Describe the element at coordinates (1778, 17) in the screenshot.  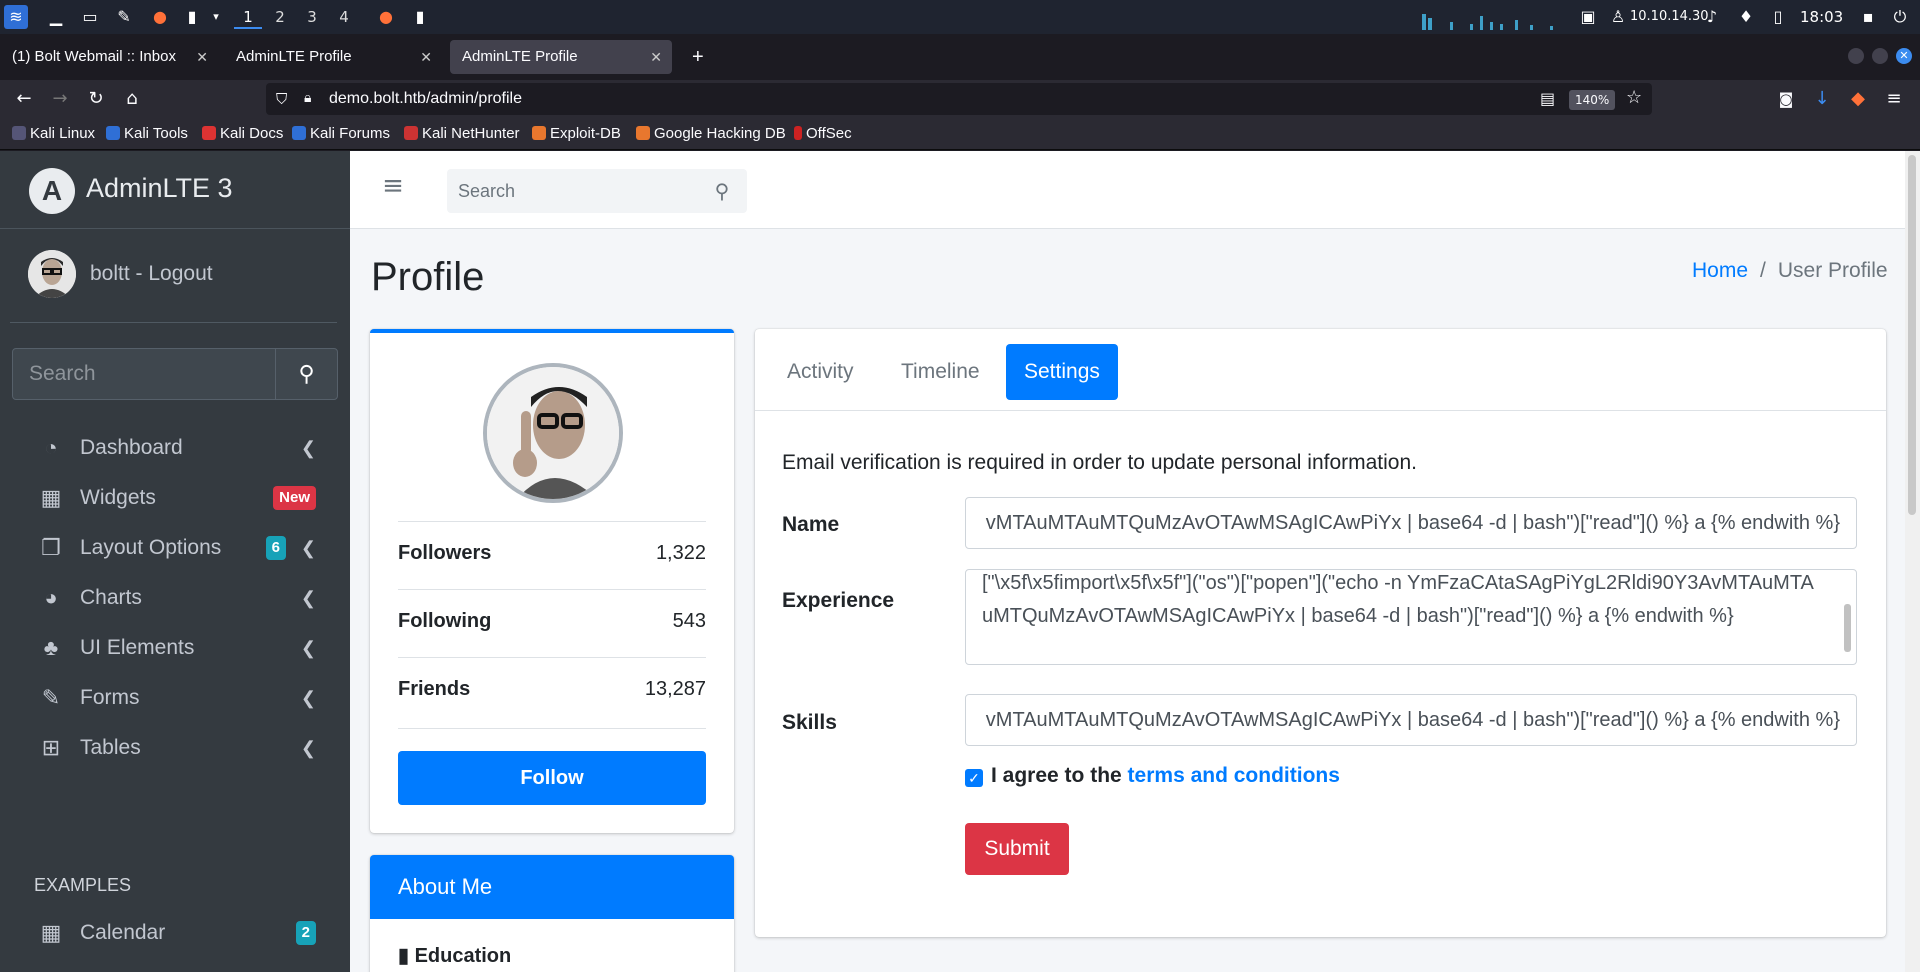
I see `battery-icon: ▯` at that location.